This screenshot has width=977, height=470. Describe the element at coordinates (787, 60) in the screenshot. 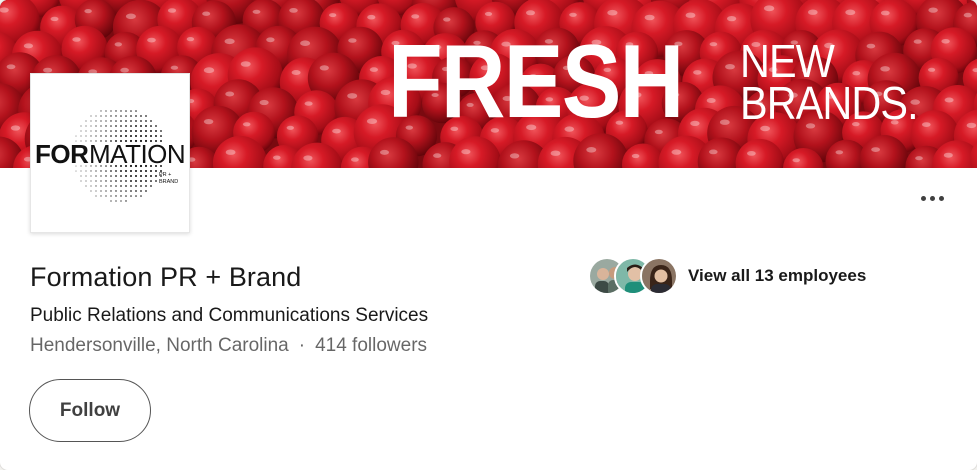

I see `banner-line-new: NEW` at that location.